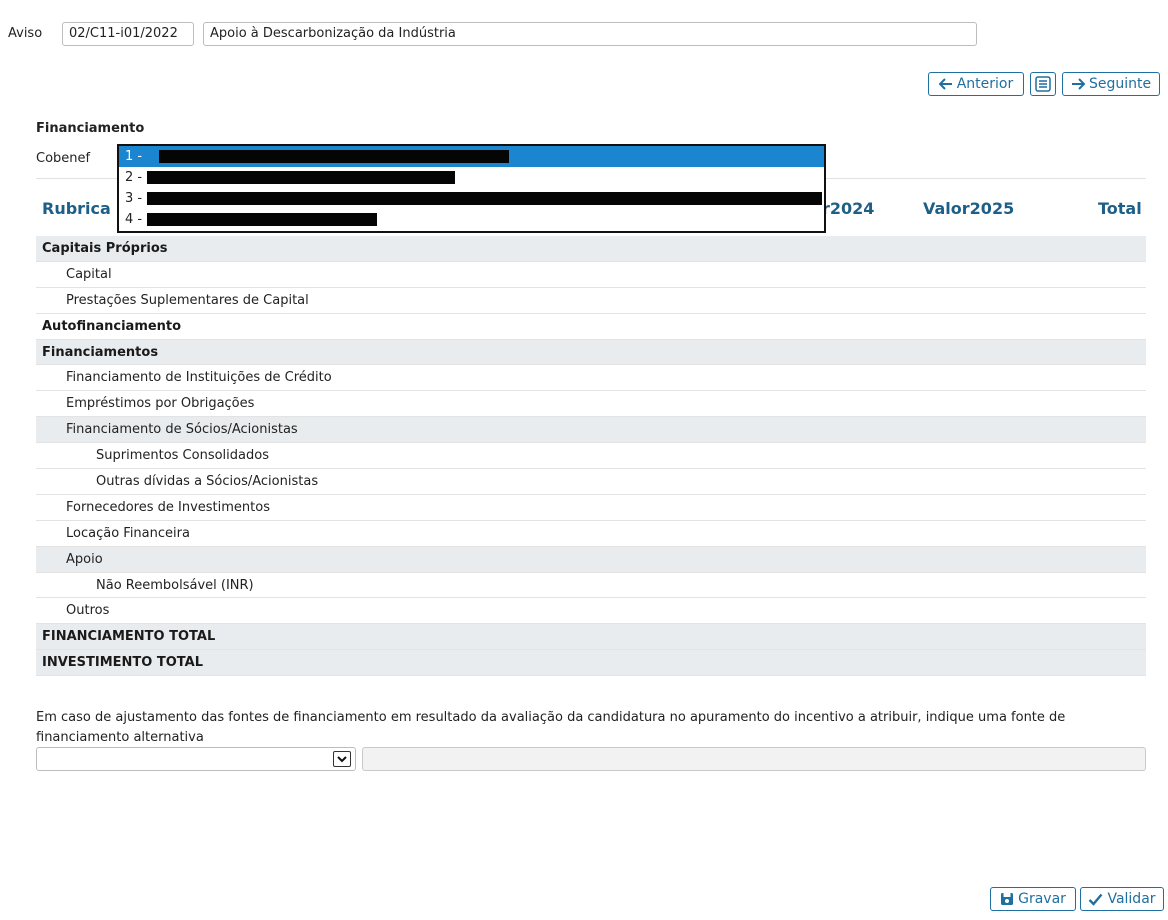  Describe the element at coordinates (175, 585) in the screenshot. I see `row-label: Não Reembolsável (INR)` at that location.